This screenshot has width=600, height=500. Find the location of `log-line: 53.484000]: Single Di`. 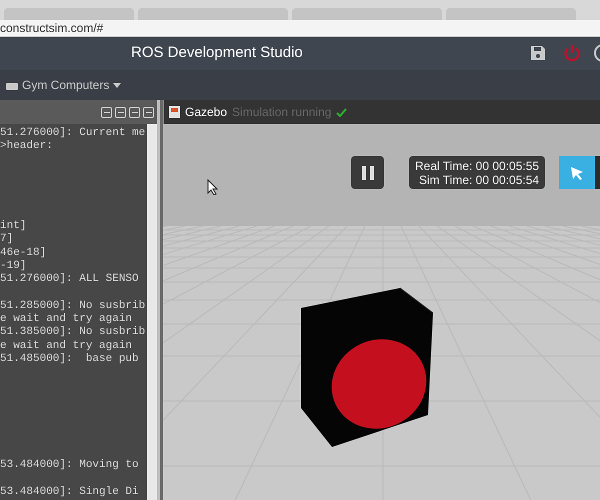

log-line: 53.484000]: Single Di is located at coordinates (69, 493).